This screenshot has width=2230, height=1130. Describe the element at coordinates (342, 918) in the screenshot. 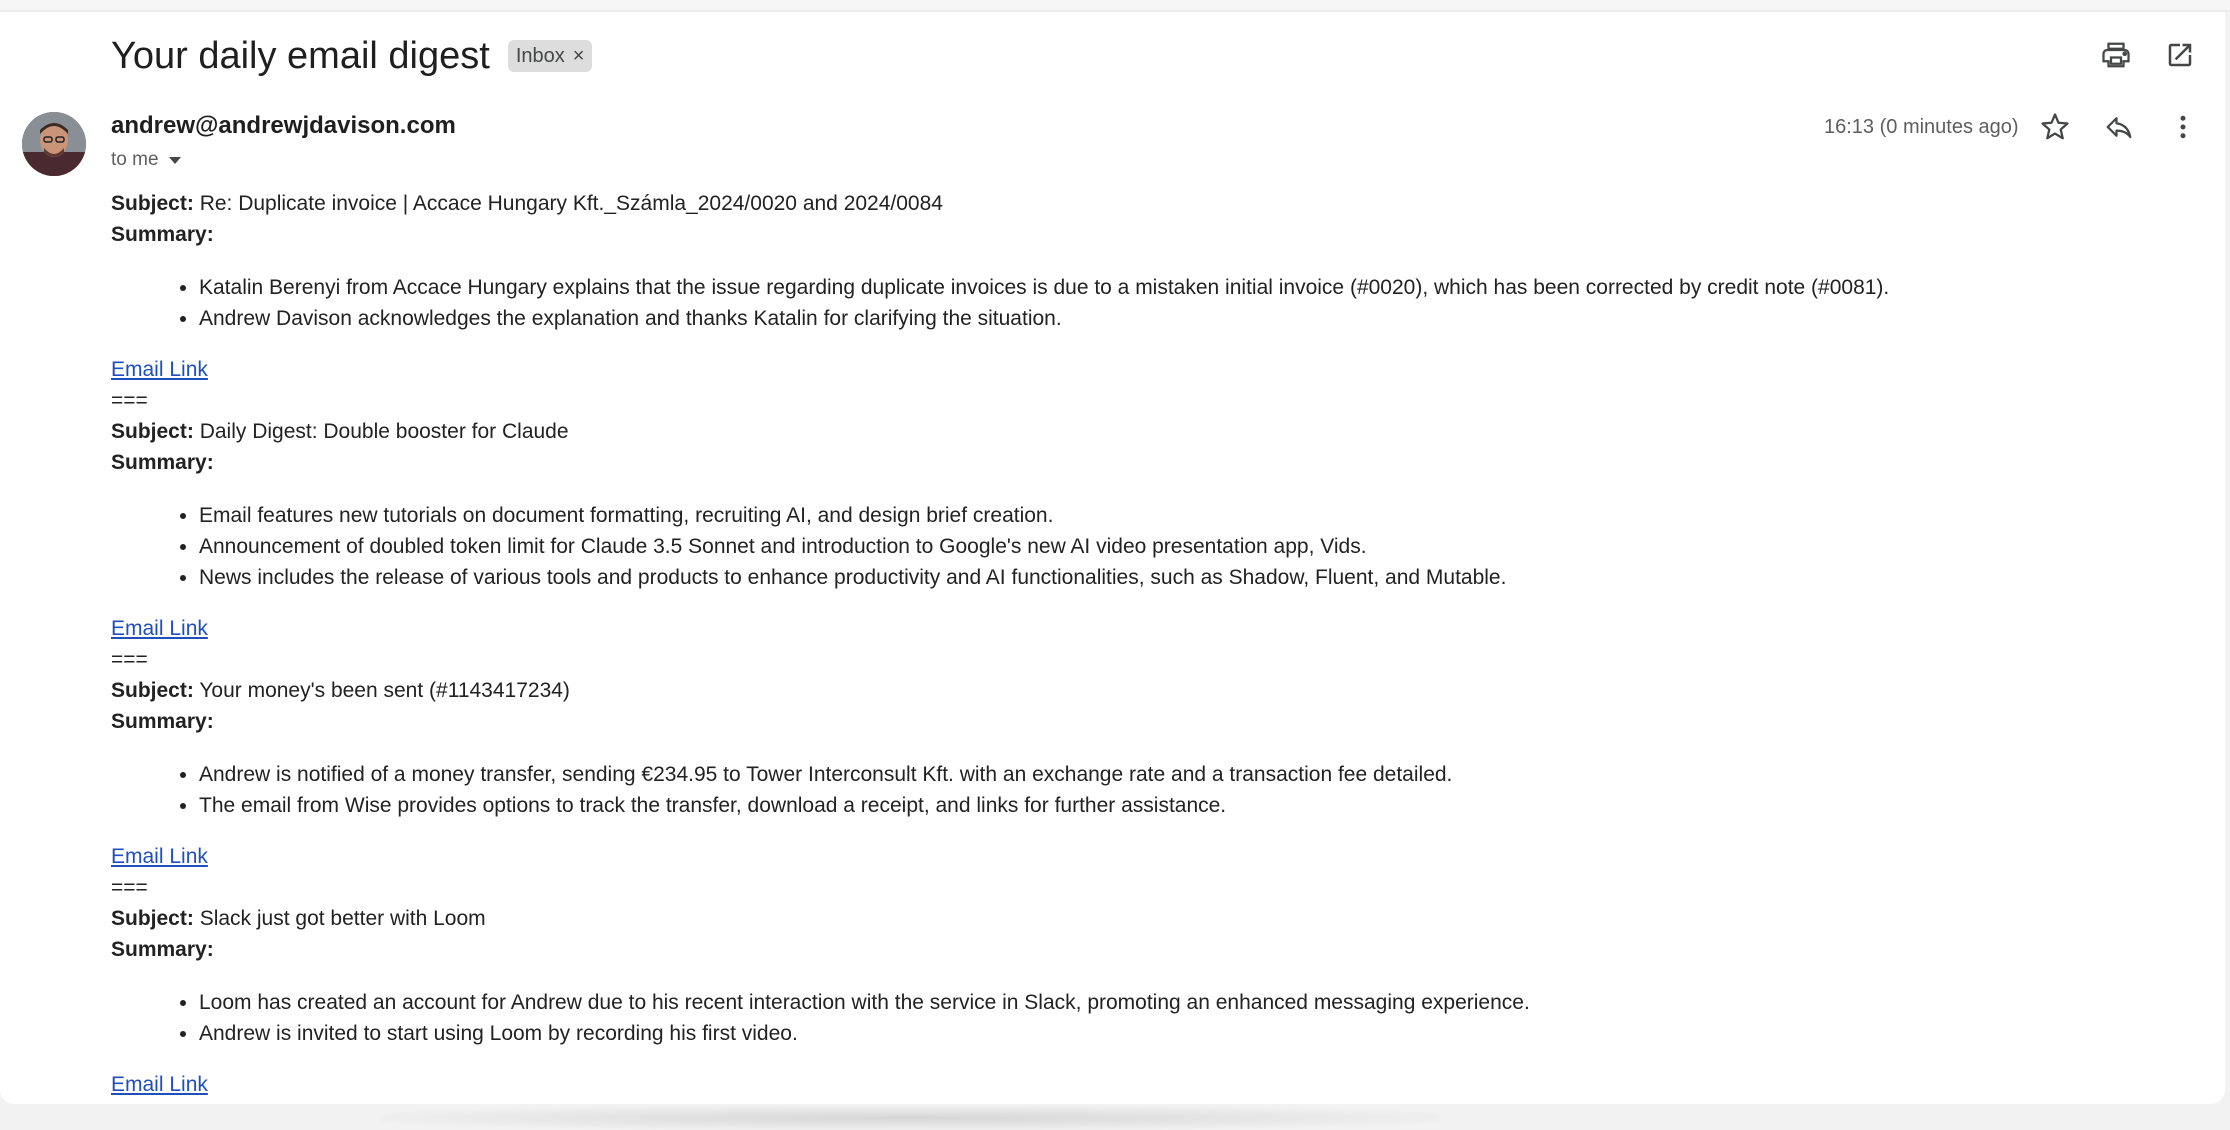

I see `subject-text: Slack just got better with Loom` at that location.